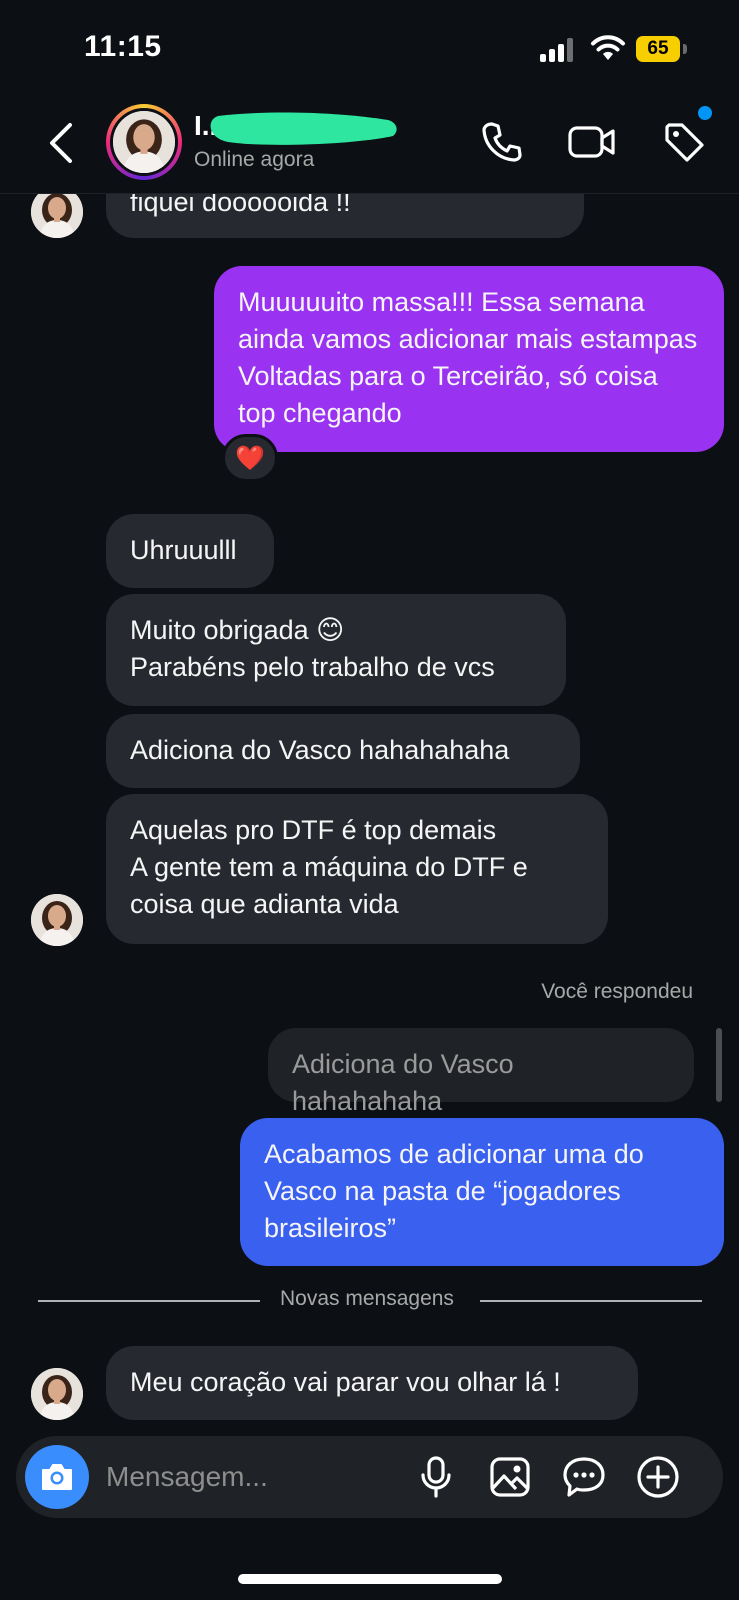 The width and height of the screenshot is (739, 1600). What do you see at coordinates (367, 1298) in the screenshot?
I see `new-messages-divider: Novas mensagens` at bounding box center [367, 1298].